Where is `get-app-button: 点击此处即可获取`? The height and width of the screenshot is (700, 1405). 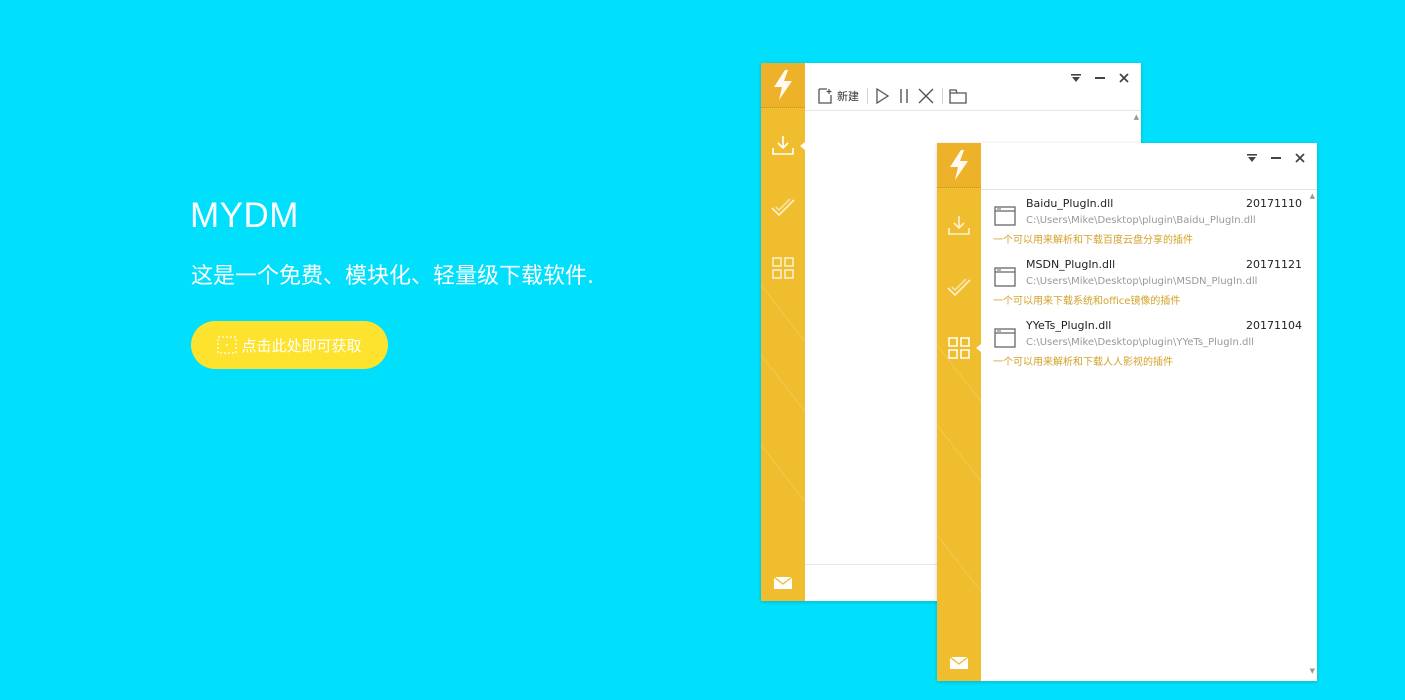 get-app-button: 点击此处即可获取 is located at coordinates (289, 345).